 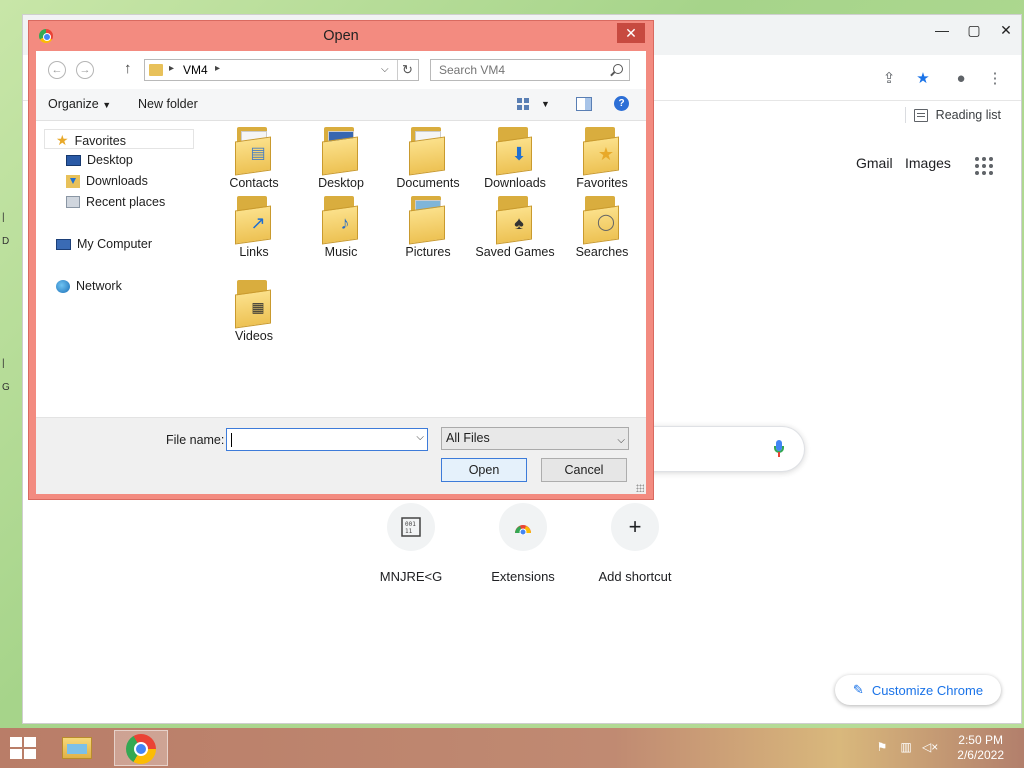 What do you see at coordinates (545, 104) in the screenshot?
I see `view-options-chevron-icon: ▼` at bounding box center [545, 104].